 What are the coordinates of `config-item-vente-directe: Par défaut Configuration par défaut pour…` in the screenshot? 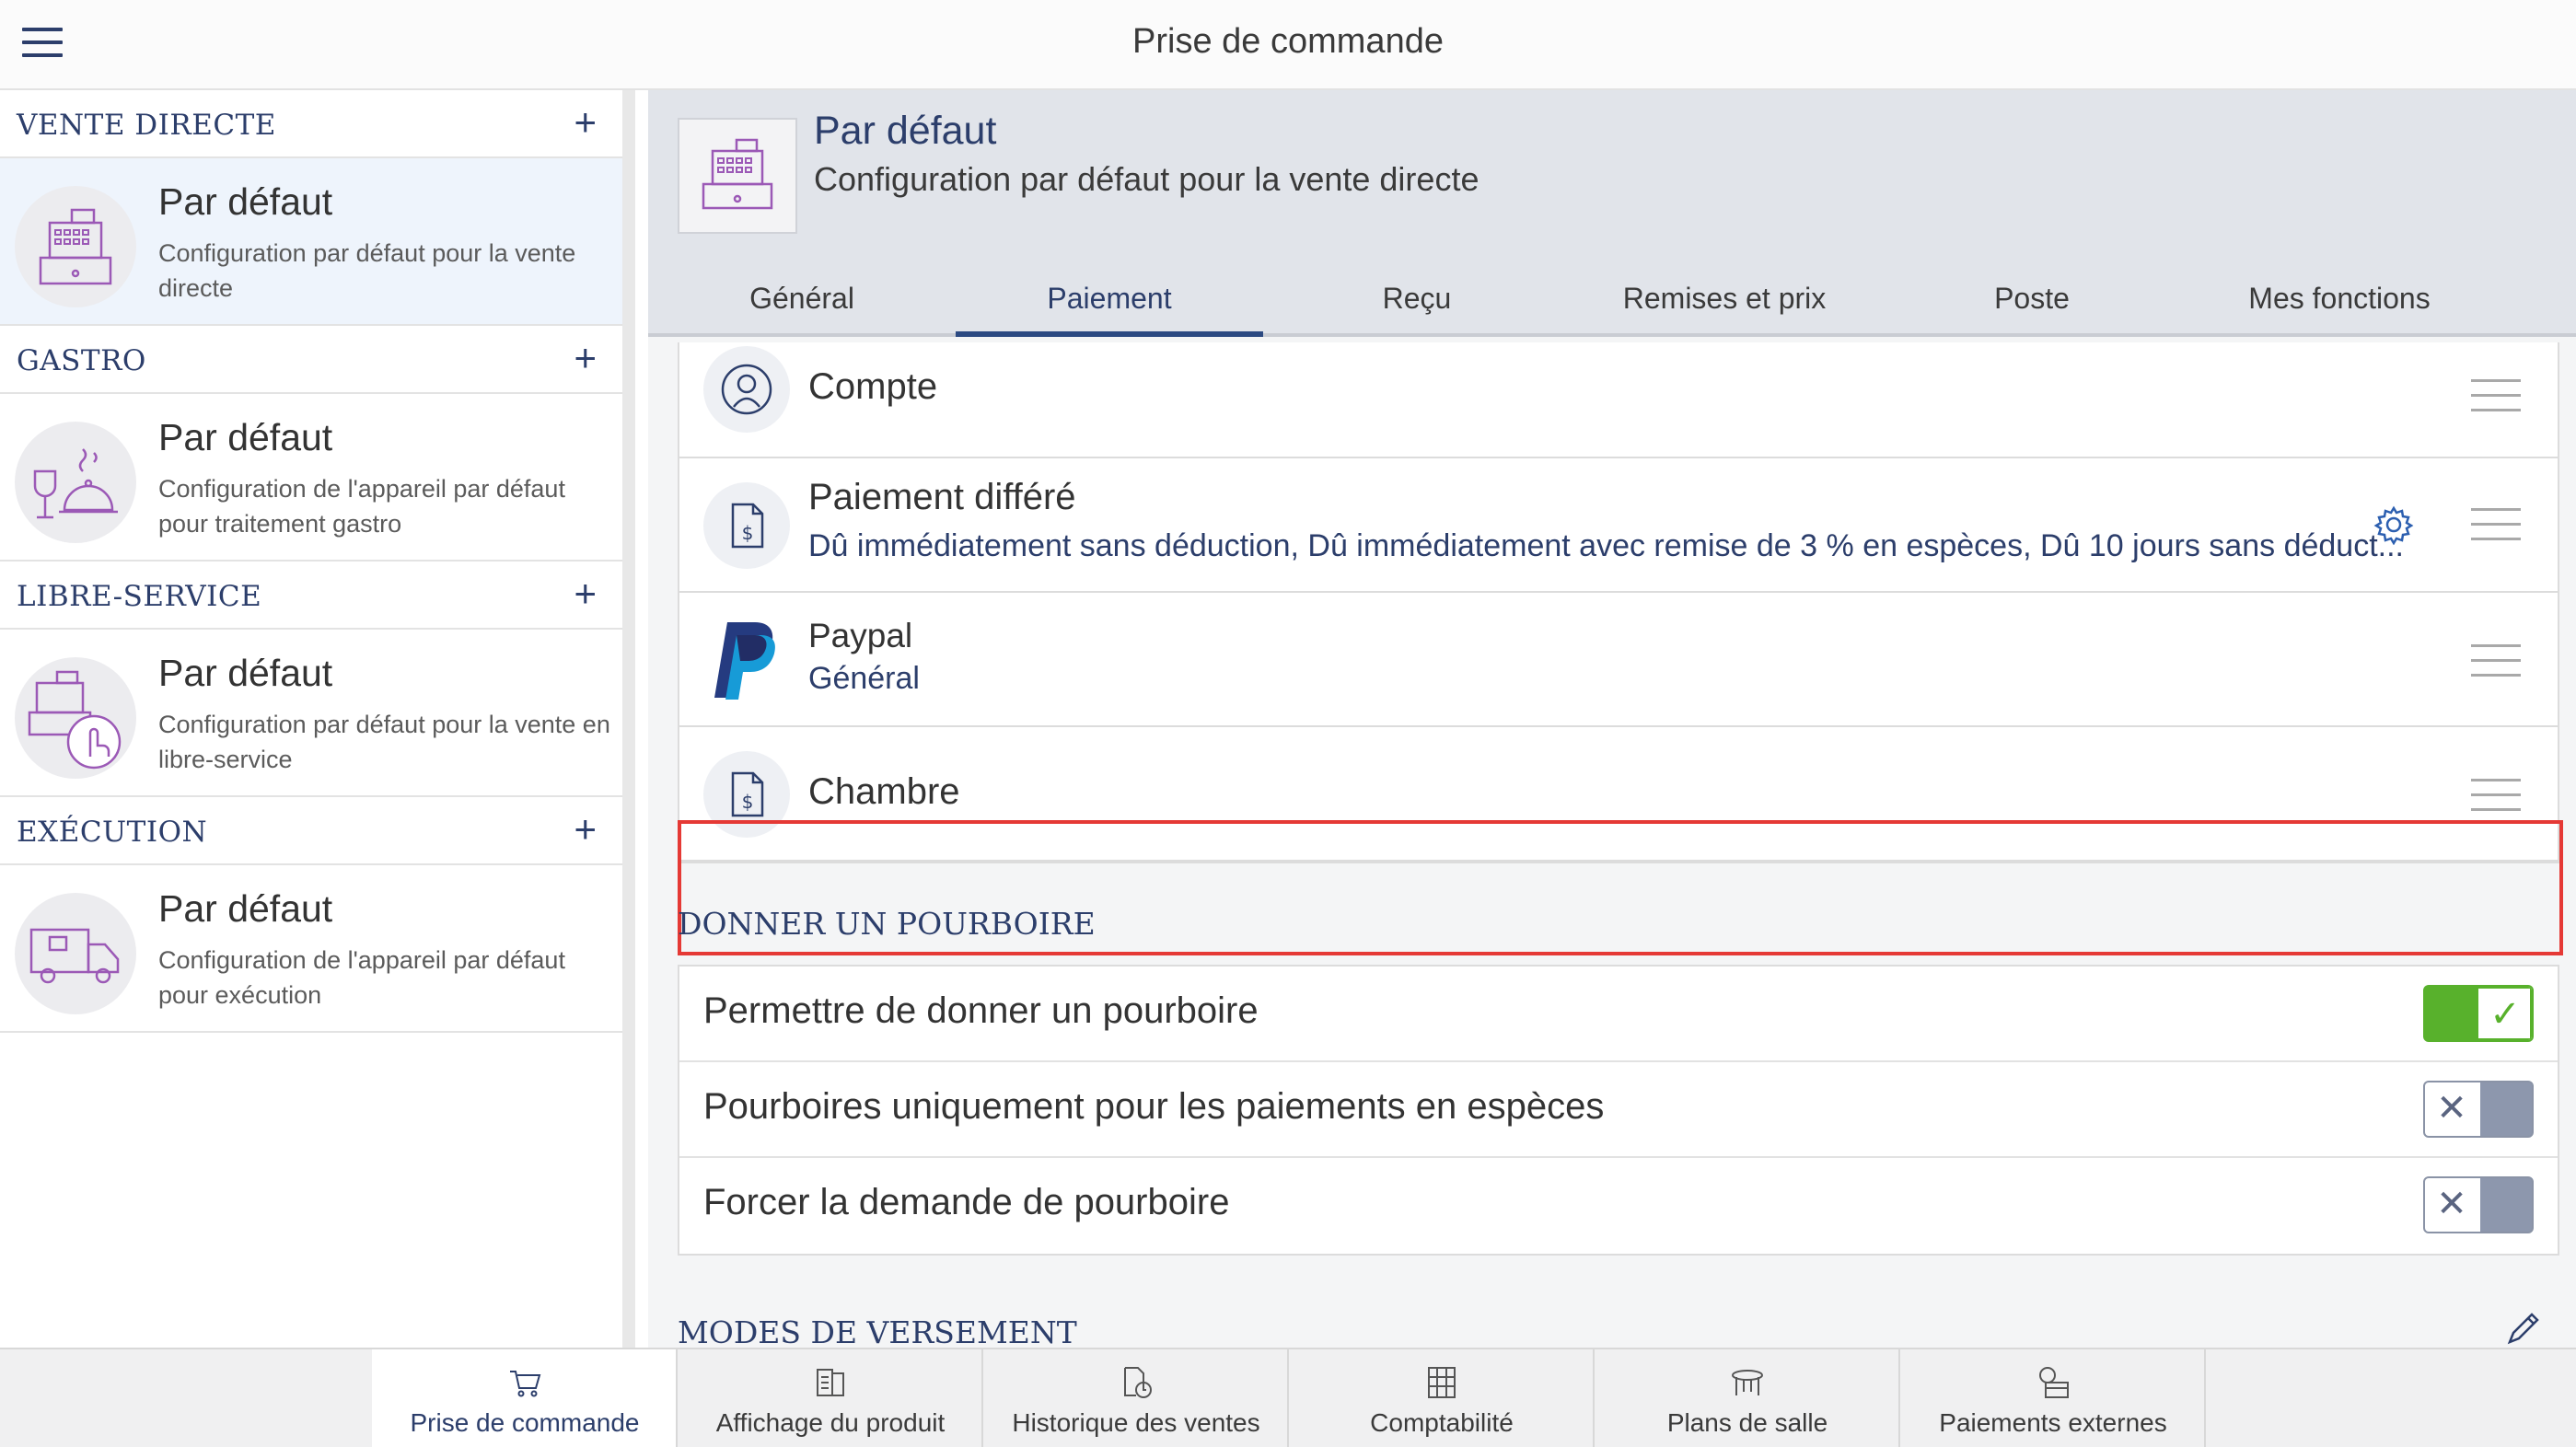 It's located at (311, 242).